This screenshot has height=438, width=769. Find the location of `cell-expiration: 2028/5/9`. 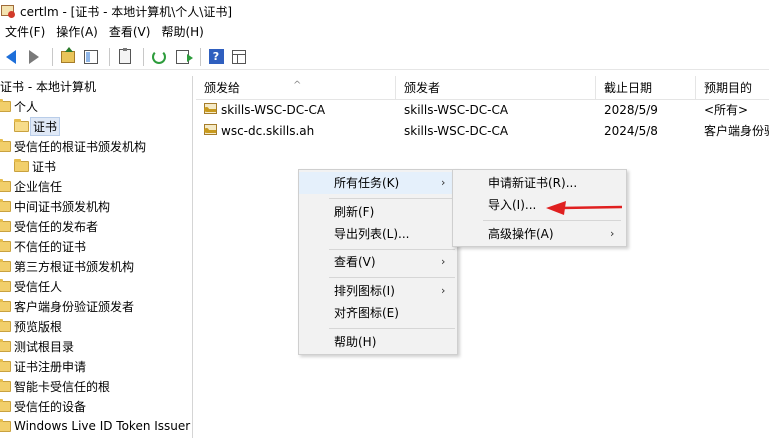

cell-expiration: 2028/5/9 is located at coordinates (631, 110).